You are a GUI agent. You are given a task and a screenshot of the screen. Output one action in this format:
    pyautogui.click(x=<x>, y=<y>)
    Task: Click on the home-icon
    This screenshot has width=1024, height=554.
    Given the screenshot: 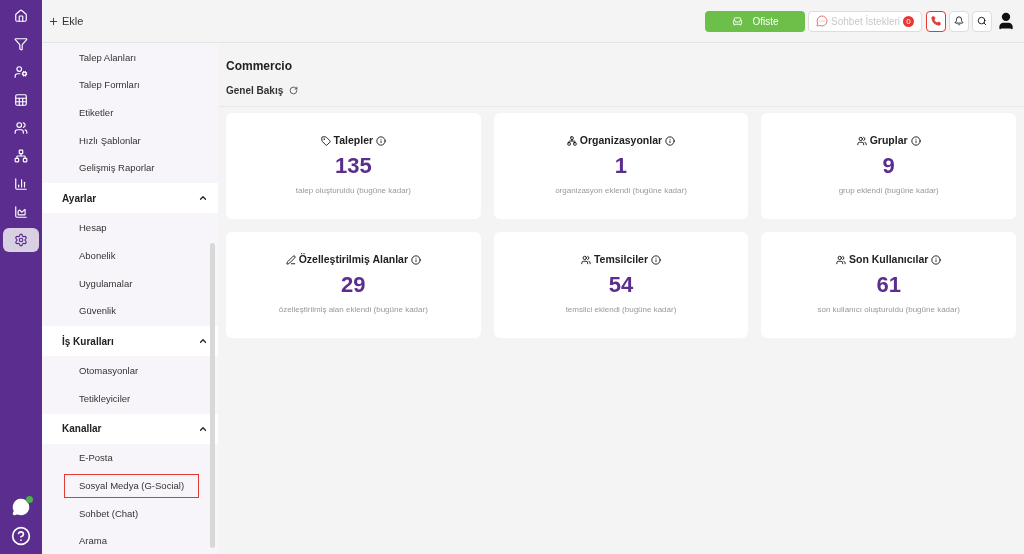 What is the action you would take?
    pyautogui.click(x=21, y=16)
    